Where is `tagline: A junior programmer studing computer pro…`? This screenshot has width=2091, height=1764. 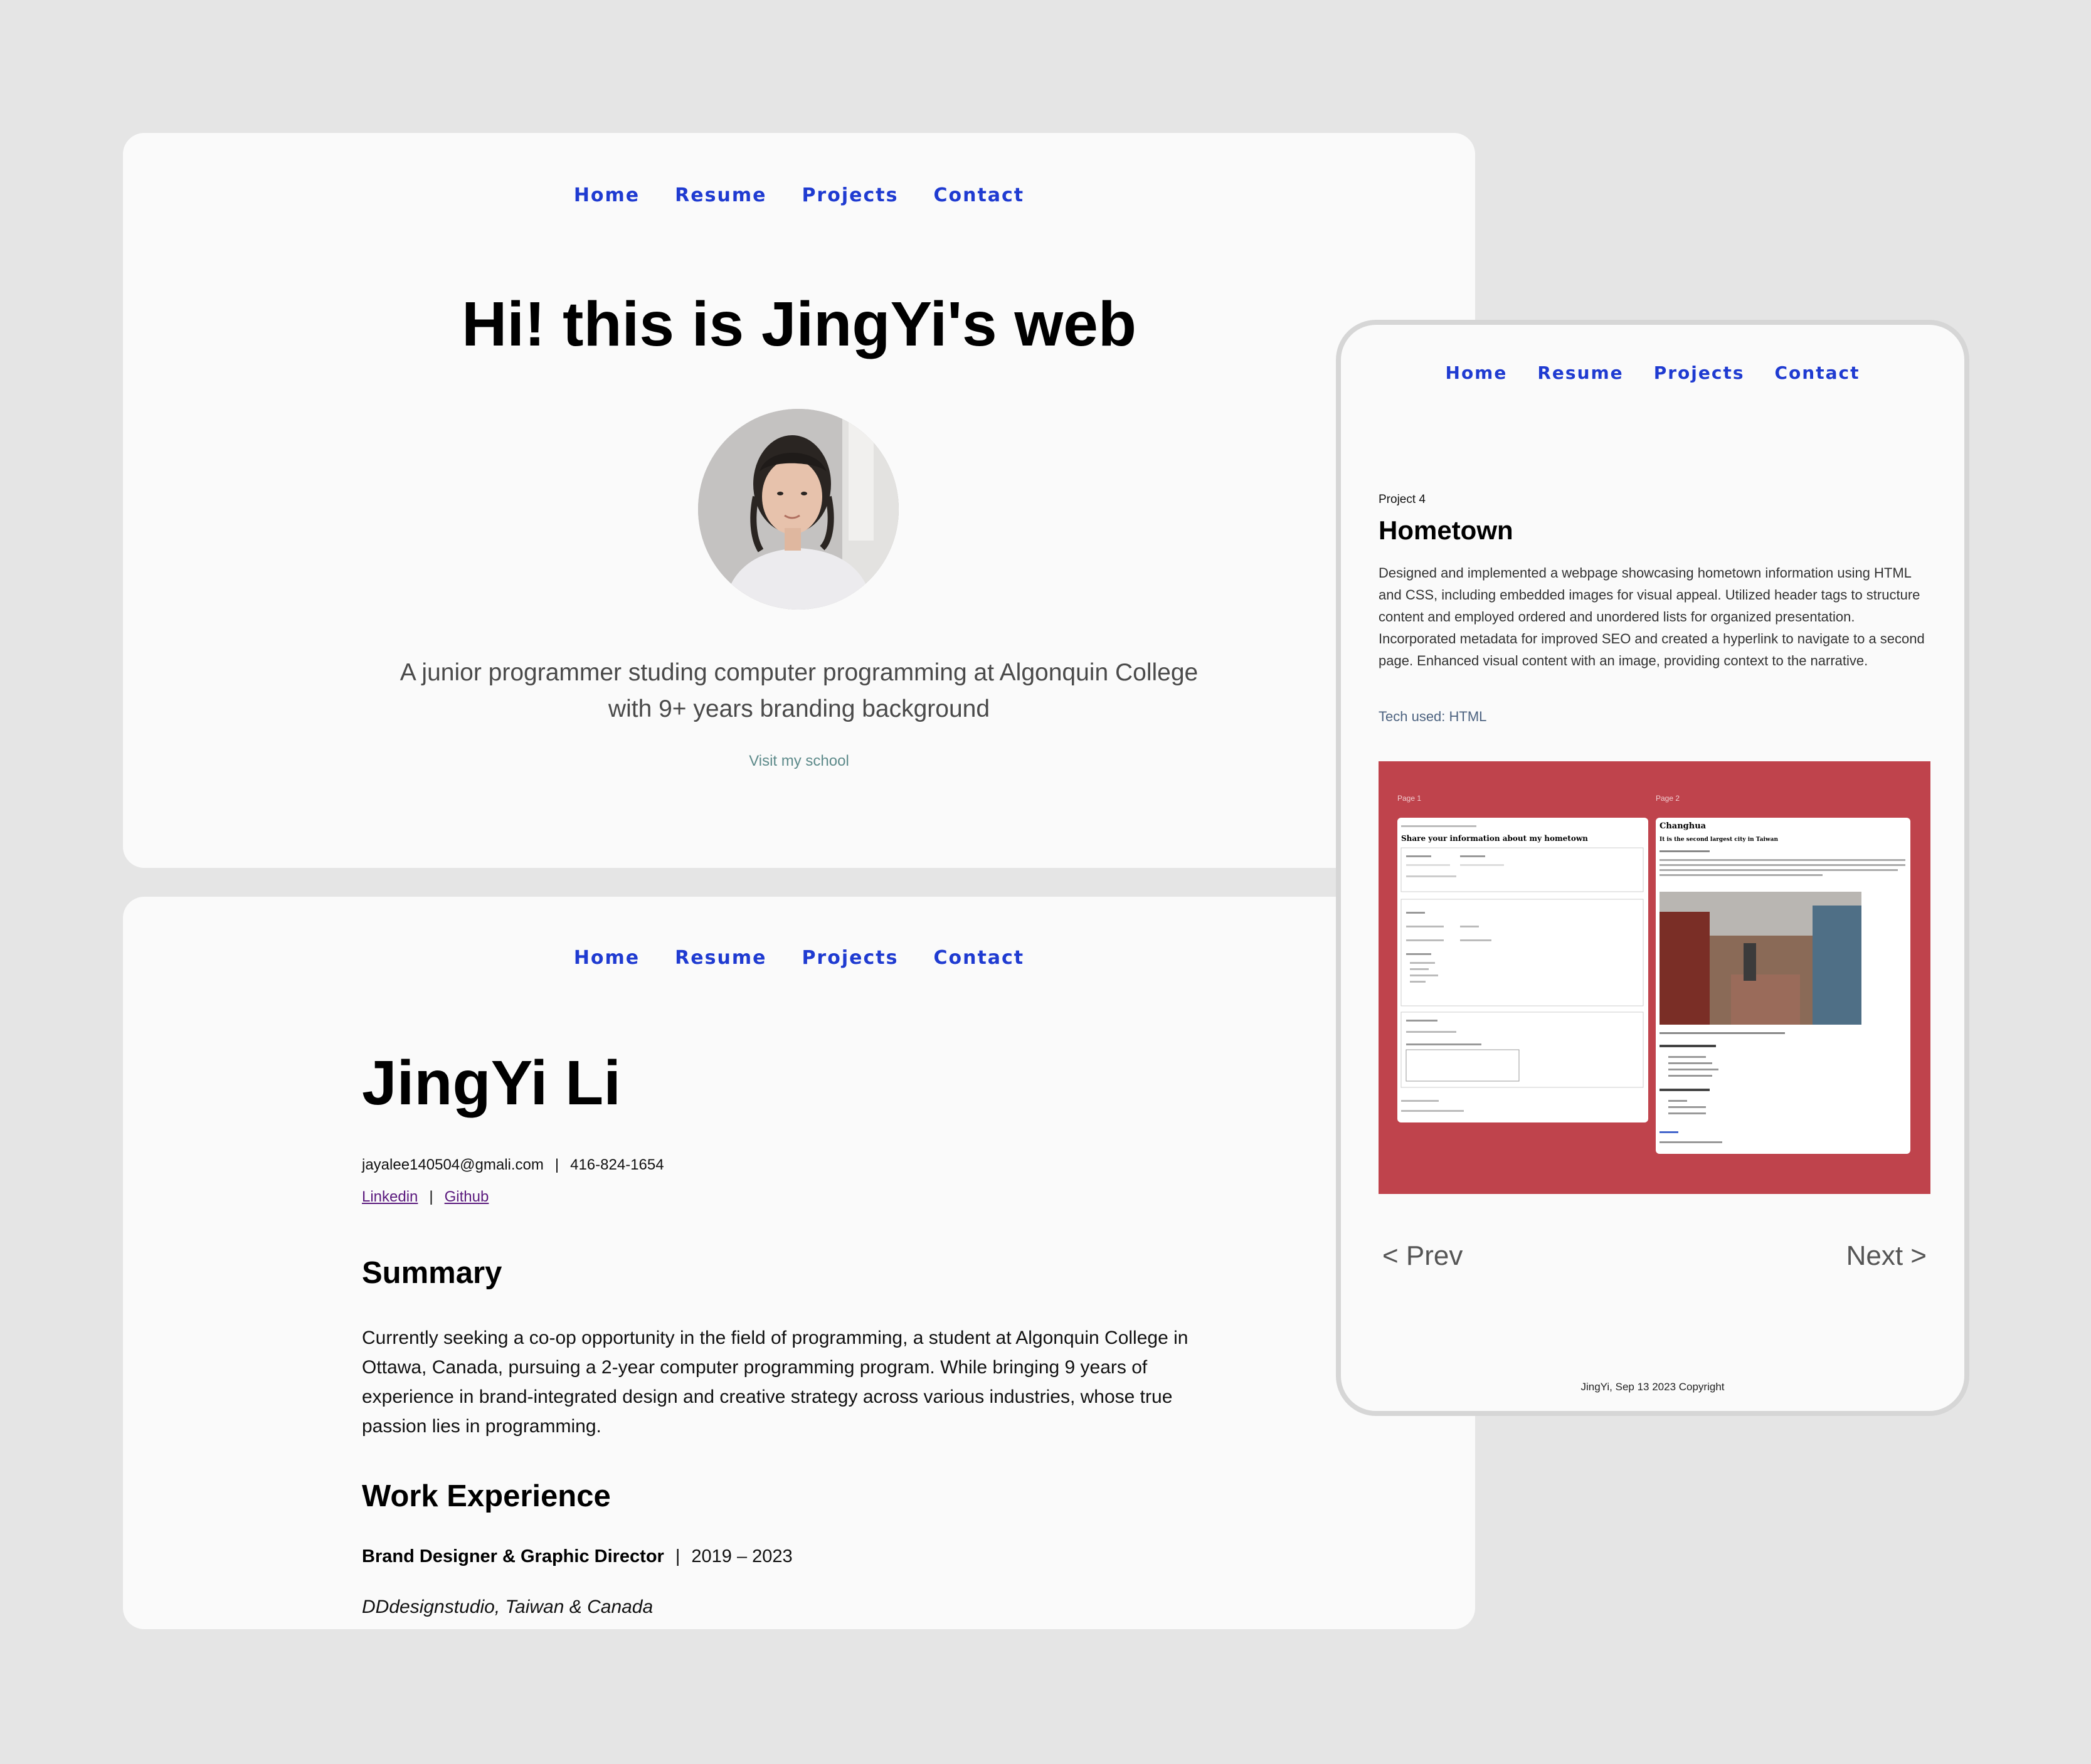 tagline: A junior programmer studing computer pro… is located at coordinates (799, 691).